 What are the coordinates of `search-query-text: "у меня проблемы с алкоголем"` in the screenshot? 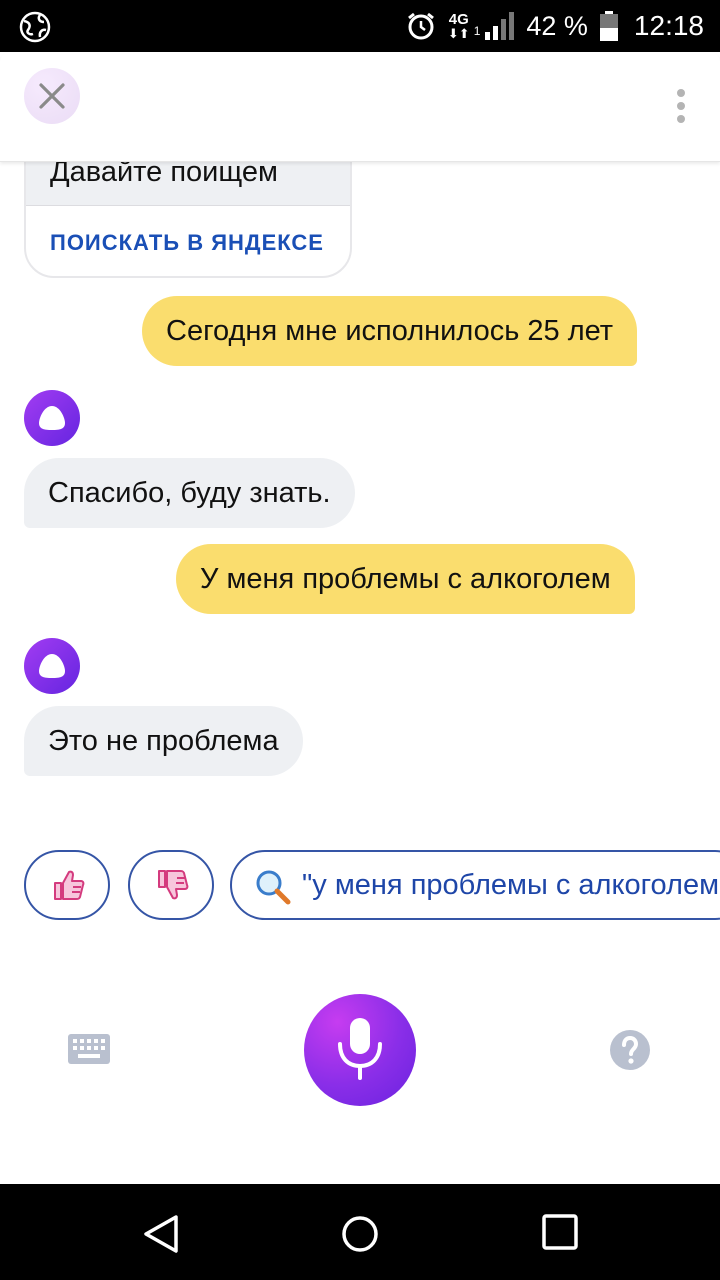 It's located at (511, 885).